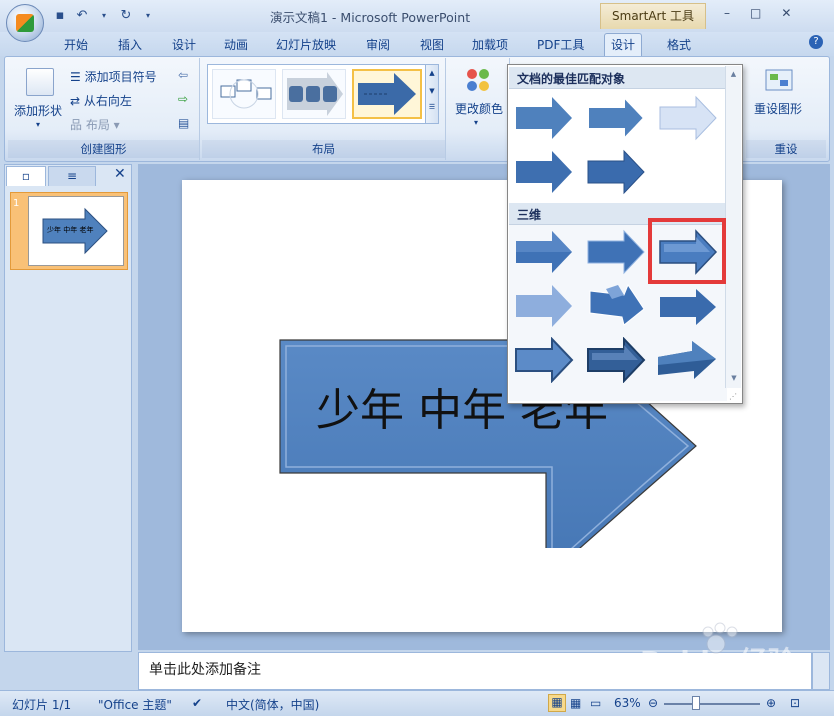 The width and height of the screenshot is (834, 716). What do you see at coordinates (323, 149) in the screenshot?
I see `layouts-label: 布局` at bounding box center [323, 149].